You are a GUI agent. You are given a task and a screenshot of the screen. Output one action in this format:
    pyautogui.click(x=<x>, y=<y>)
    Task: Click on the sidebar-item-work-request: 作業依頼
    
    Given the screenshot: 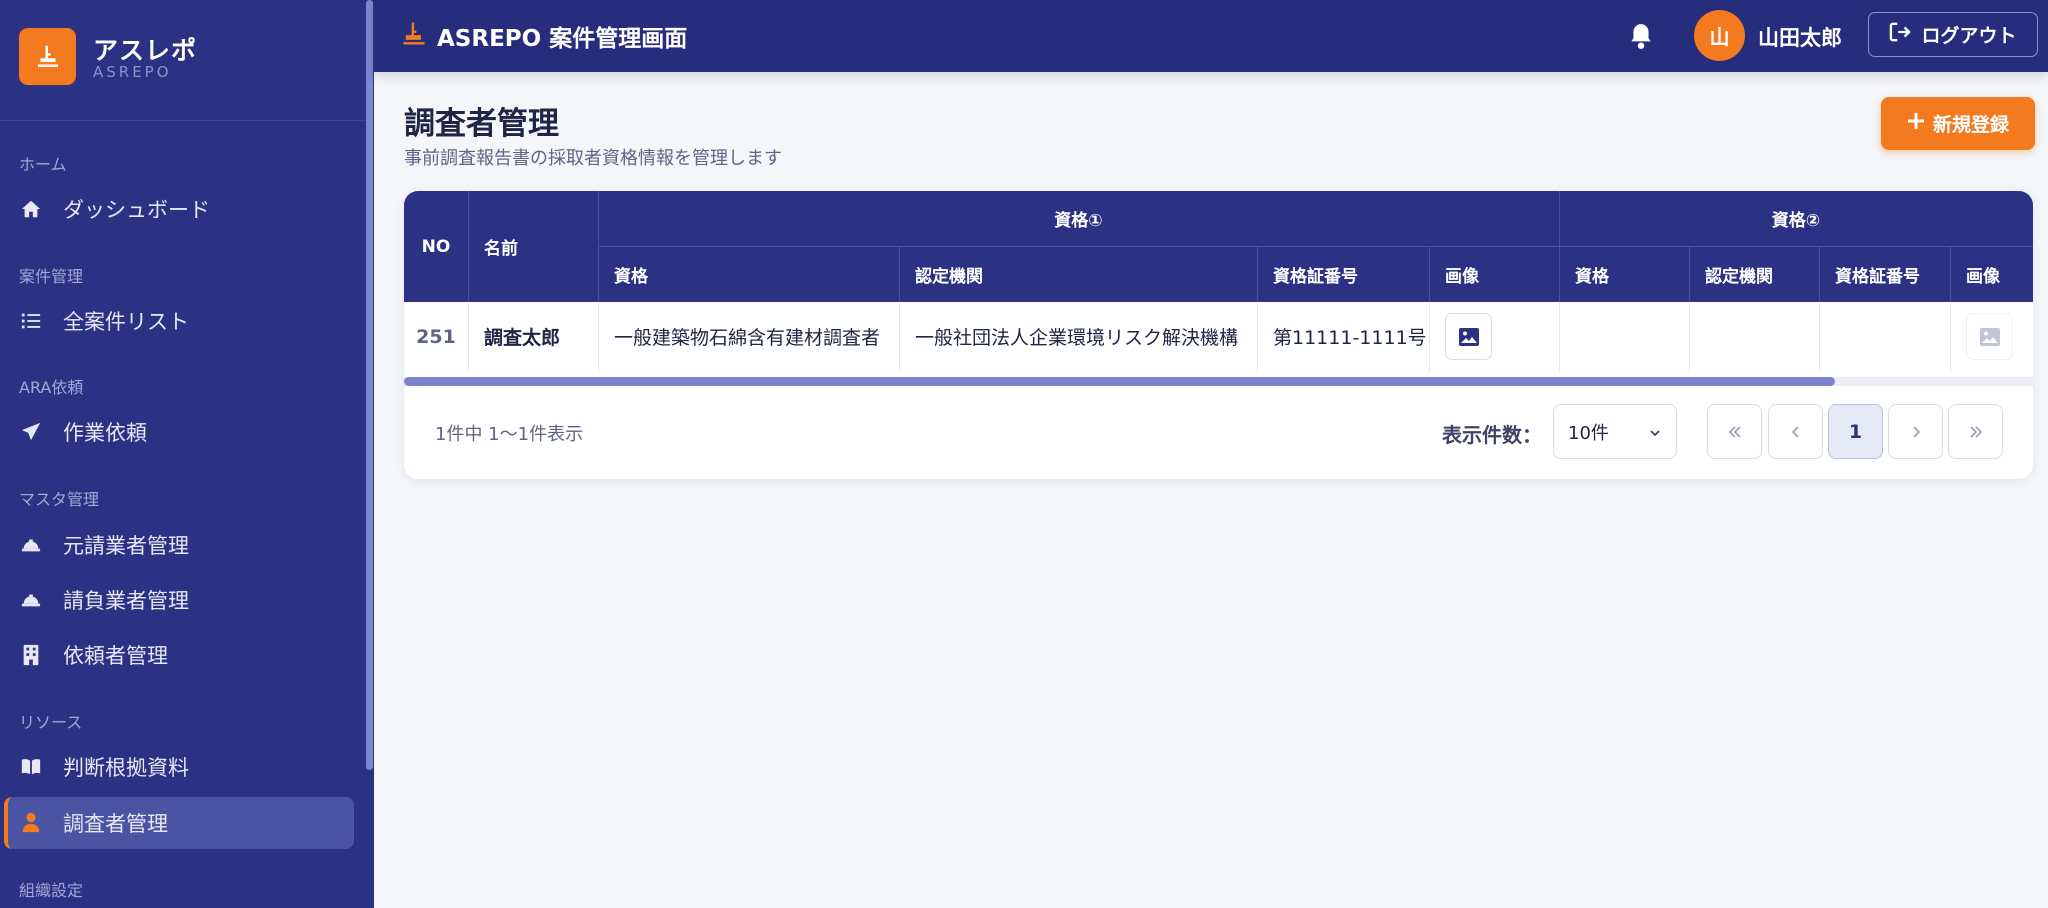 What is the action you would take?
    pyautogui.click(x=179, y=432)
    